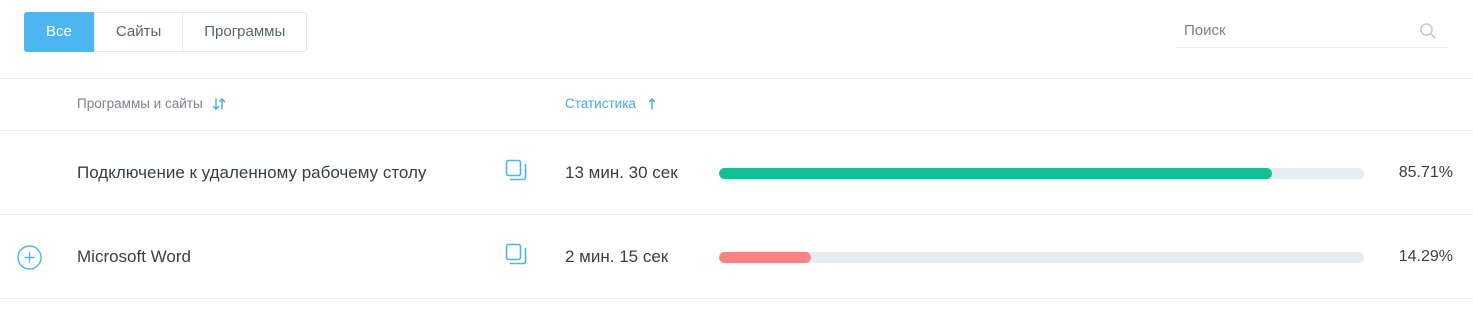 Image resolution: width=1473 pixels, height=329 pixels. I want to click on tab-programs: Программы, so click(244, 32).